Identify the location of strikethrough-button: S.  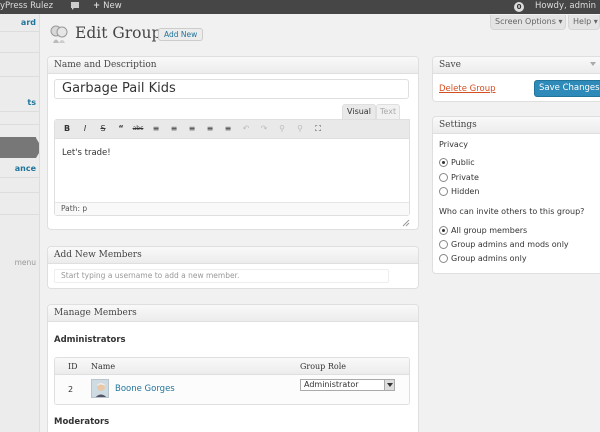
(103, 129).